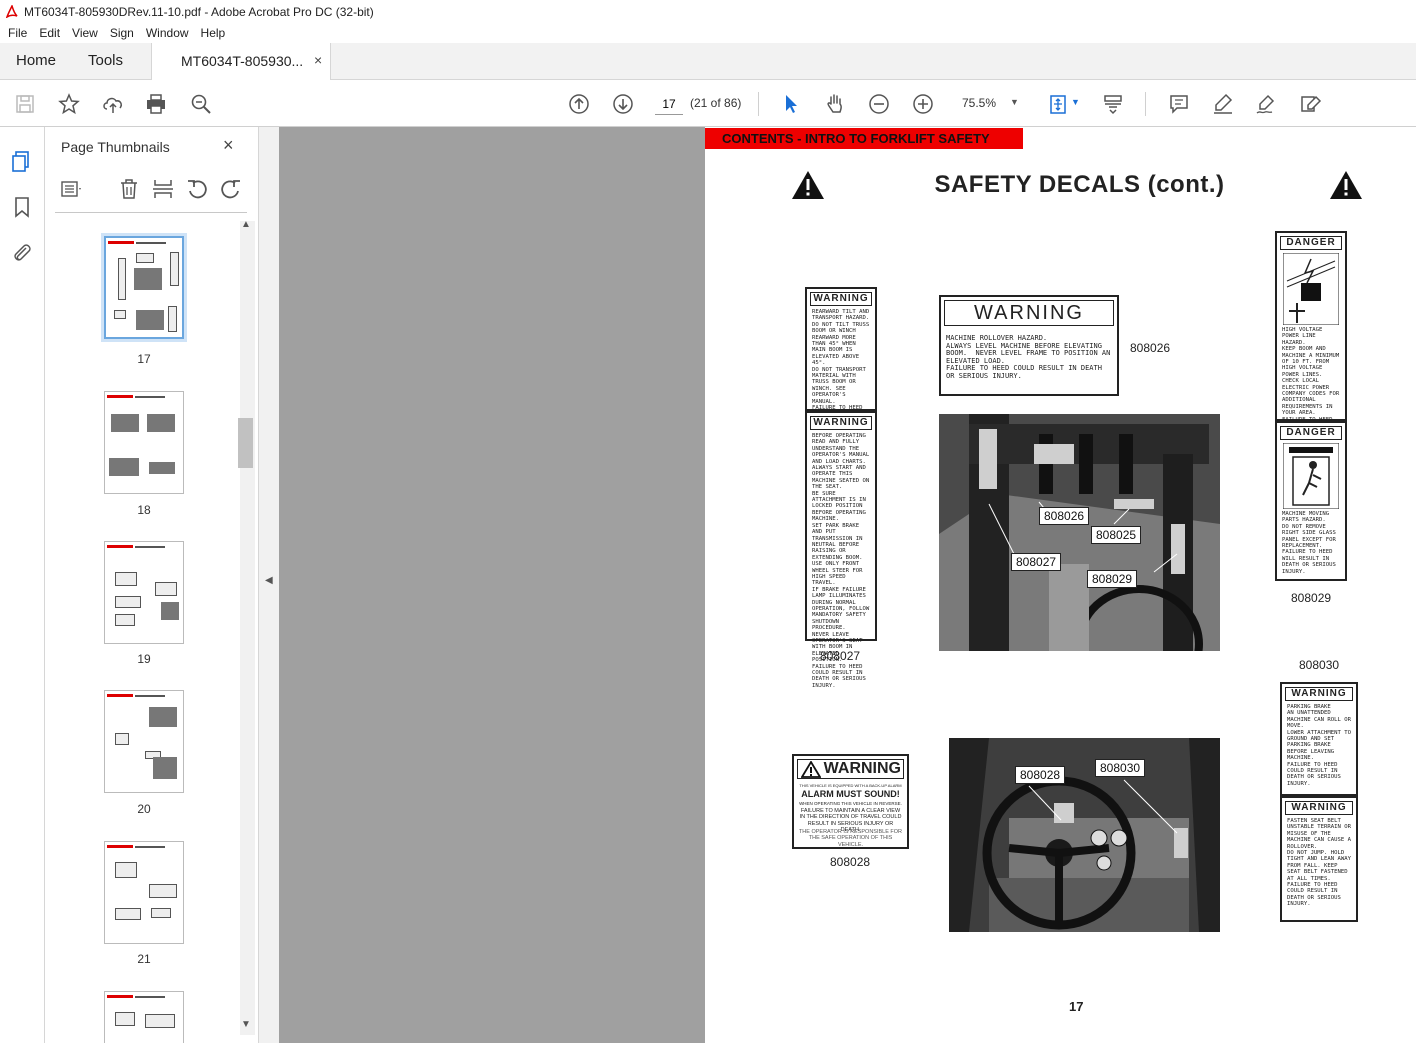 The width and height of the screenshot is (1416, 1043). What do you see at coordinates (105, 60) in the screenshot?
I see `tab-tools: Tools` at bounding box center [105, 60].